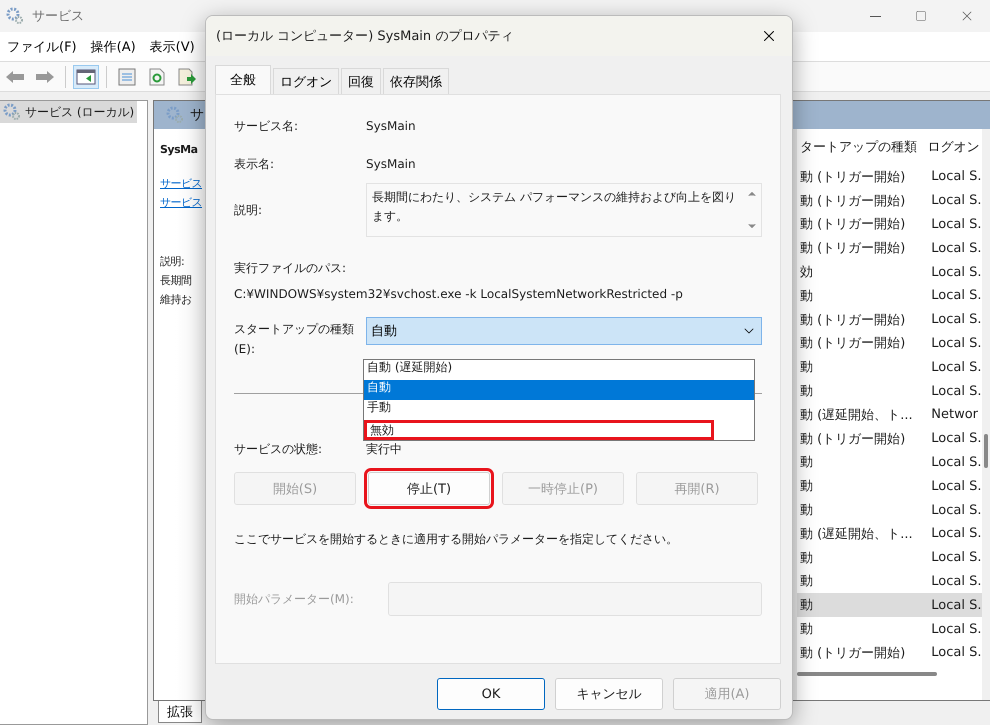 This screenshot has height=725, width=990. I want to click on executable-path: C:¥WINDOWS¥system32¥svchost.exe -k LocalSystemNetworkRestricted -p, so click(459, 294).